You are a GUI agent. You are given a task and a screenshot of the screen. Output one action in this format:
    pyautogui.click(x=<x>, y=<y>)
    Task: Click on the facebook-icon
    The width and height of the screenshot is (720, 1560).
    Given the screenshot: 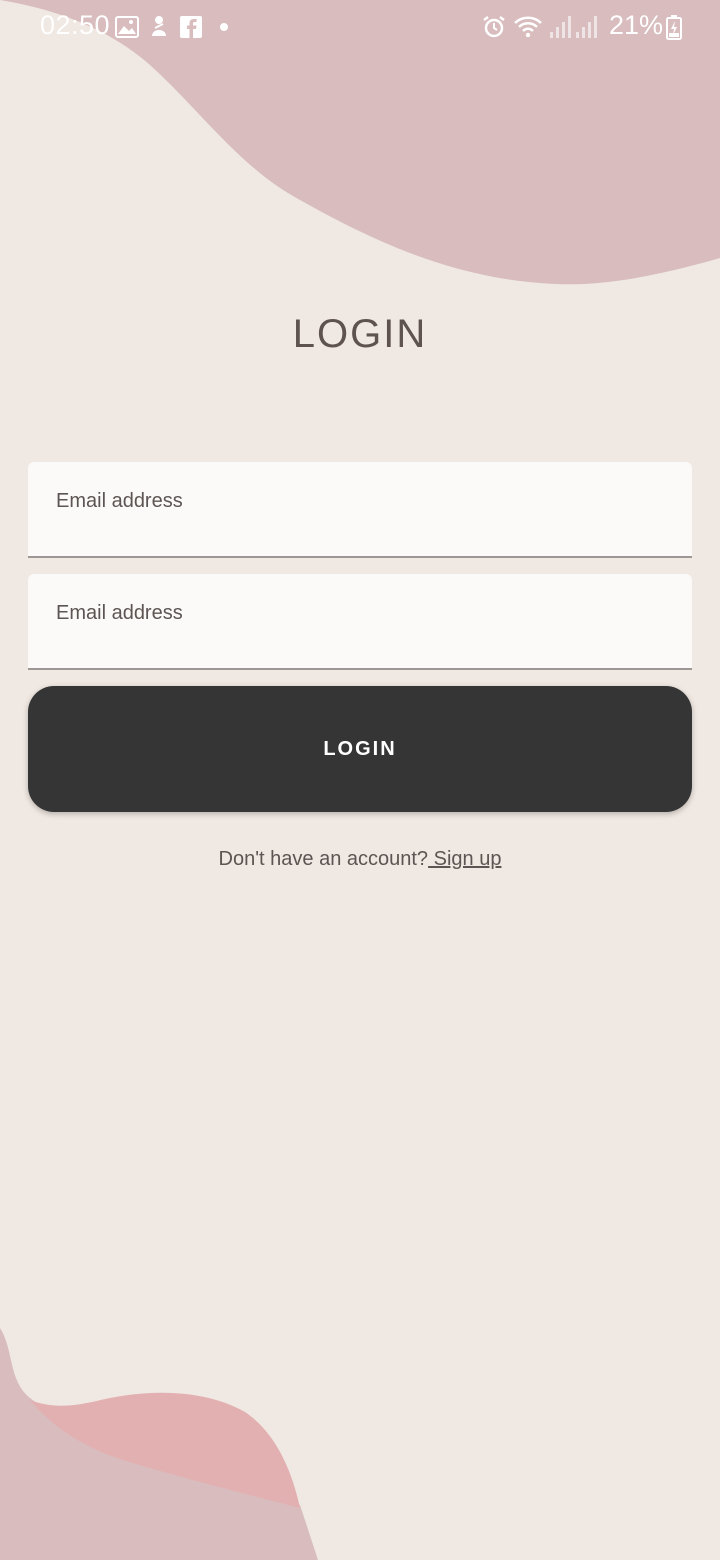 What is the action you would take?
    pyautogui.click(x=191, y=27)
    